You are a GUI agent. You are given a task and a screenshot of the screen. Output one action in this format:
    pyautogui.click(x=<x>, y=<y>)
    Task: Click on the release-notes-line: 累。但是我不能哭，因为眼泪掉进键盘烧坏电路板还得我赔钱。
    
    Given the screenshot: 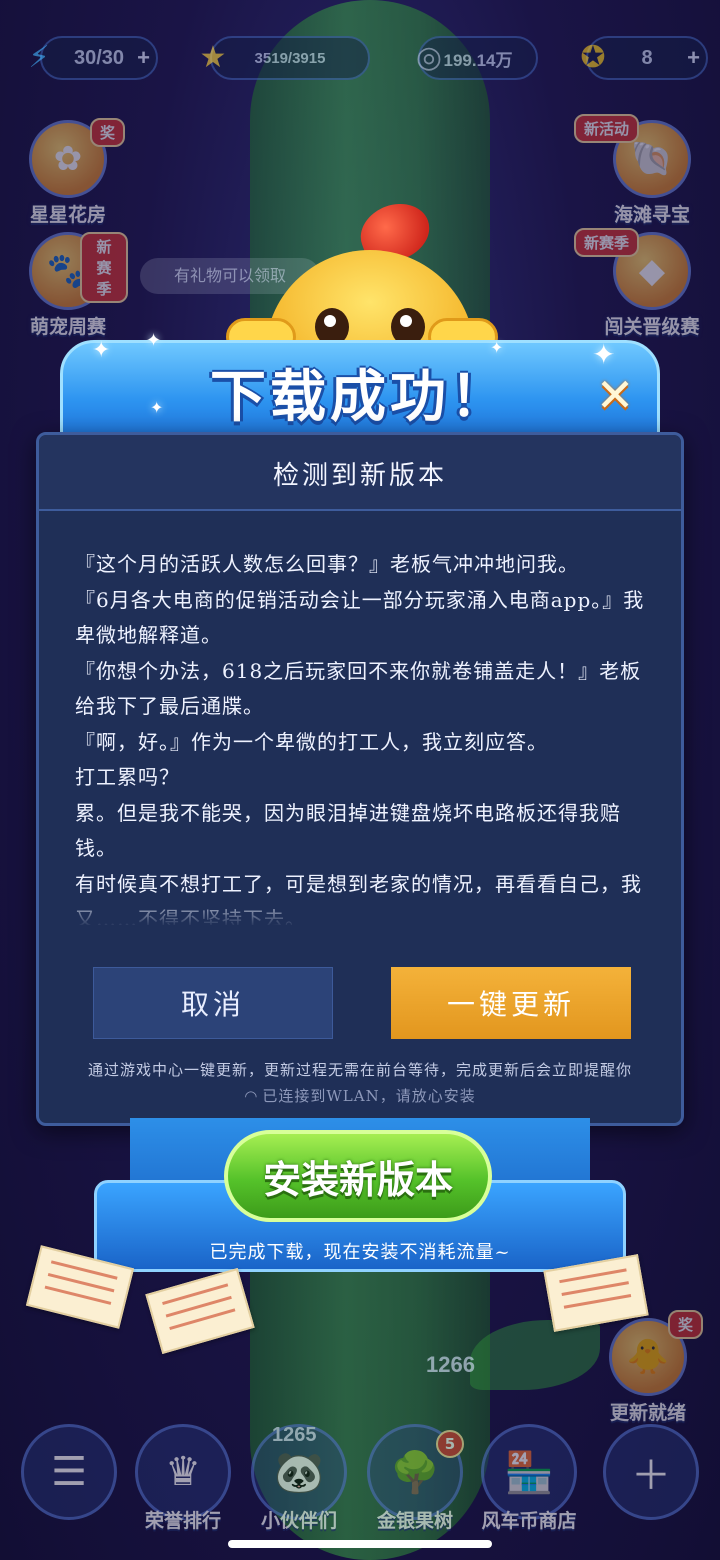 What is the action you would take?
    pyautogui.click(x=348, y=830)
    